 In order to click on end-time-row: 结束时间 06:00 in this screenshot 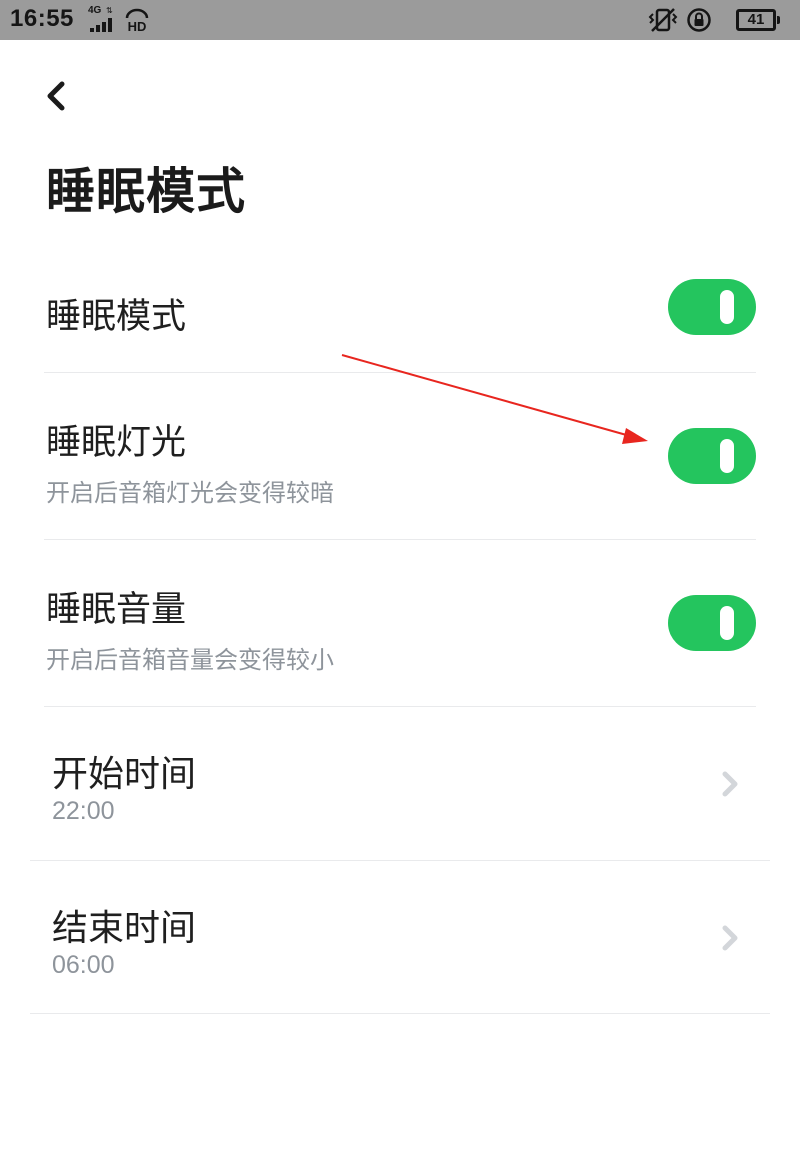, I will do `click(400, 937)`.